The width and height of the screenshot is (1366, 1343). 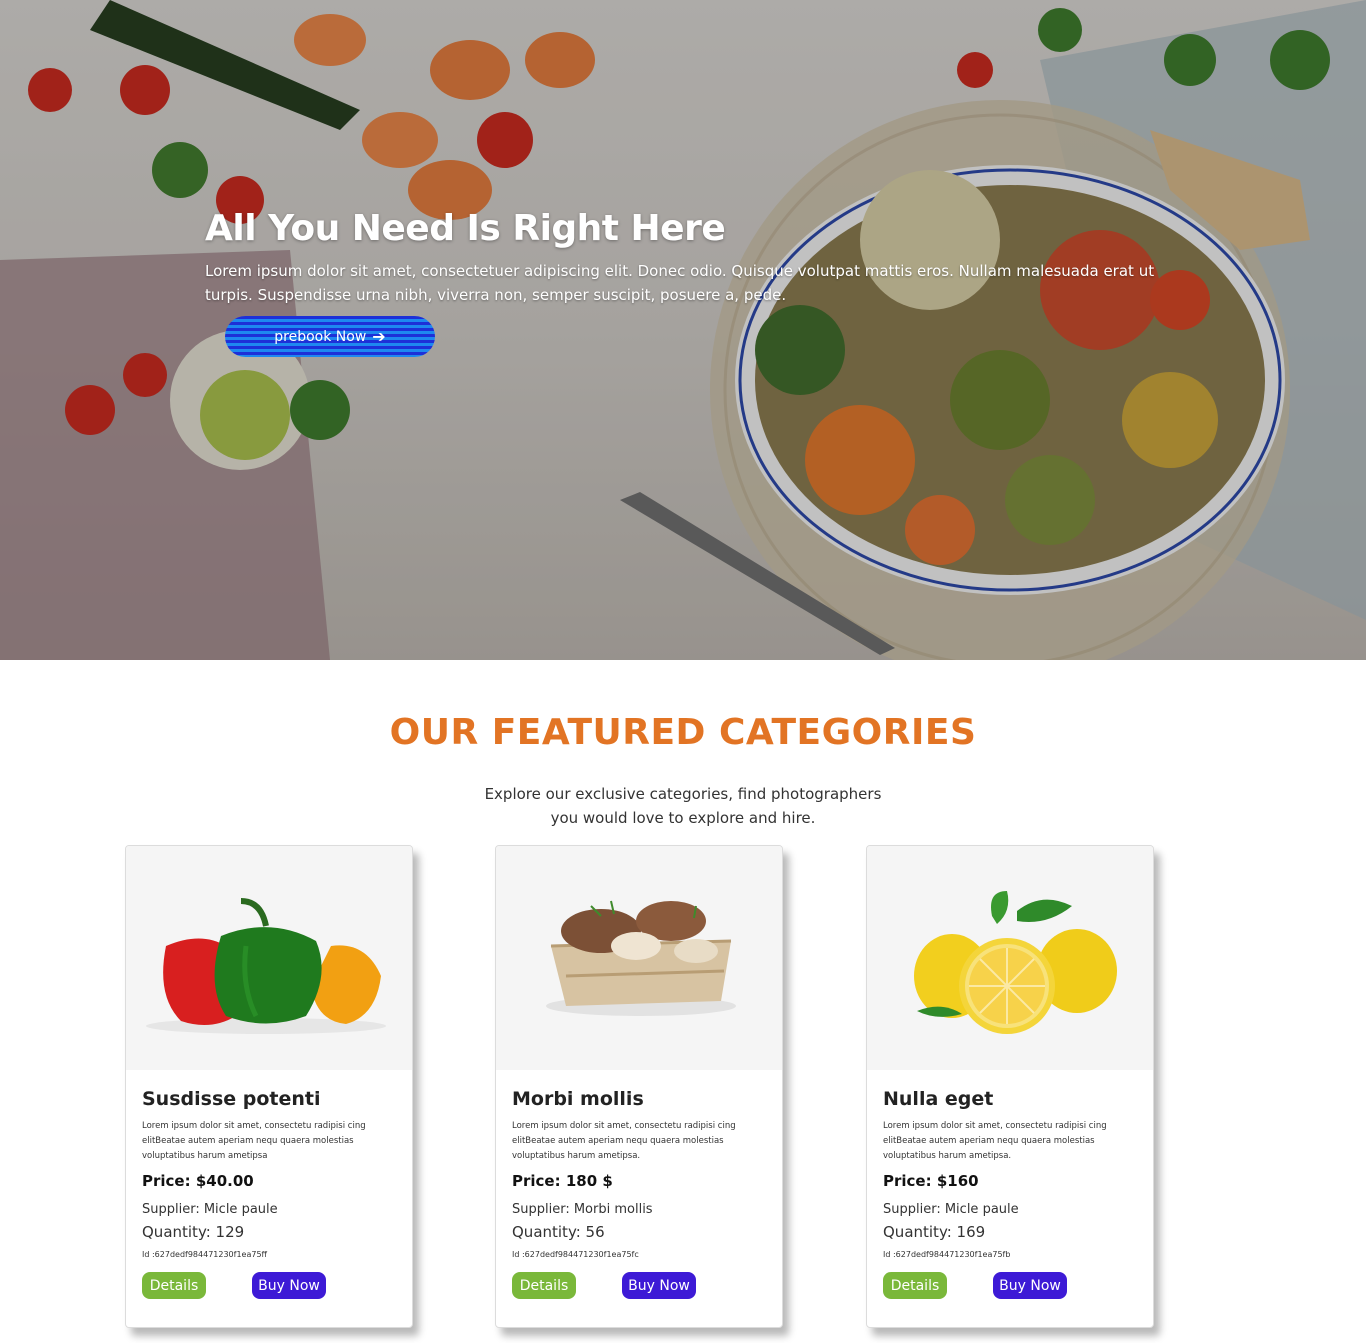 What do you see at coordinates (578, 1099) in the screenshot?
I see `product-name: Morbi mollis` at bounding box center [578, 1099].